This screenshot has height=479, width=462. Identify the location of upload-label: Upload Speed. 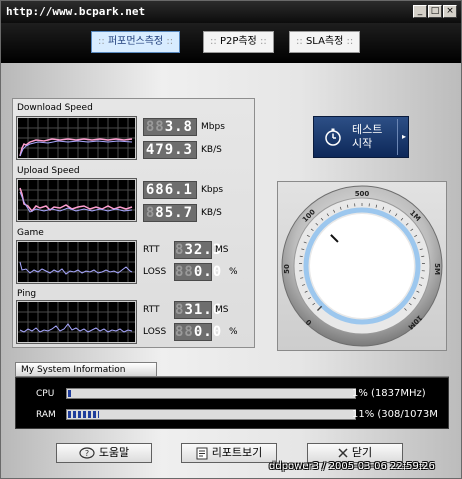
(48, 171).